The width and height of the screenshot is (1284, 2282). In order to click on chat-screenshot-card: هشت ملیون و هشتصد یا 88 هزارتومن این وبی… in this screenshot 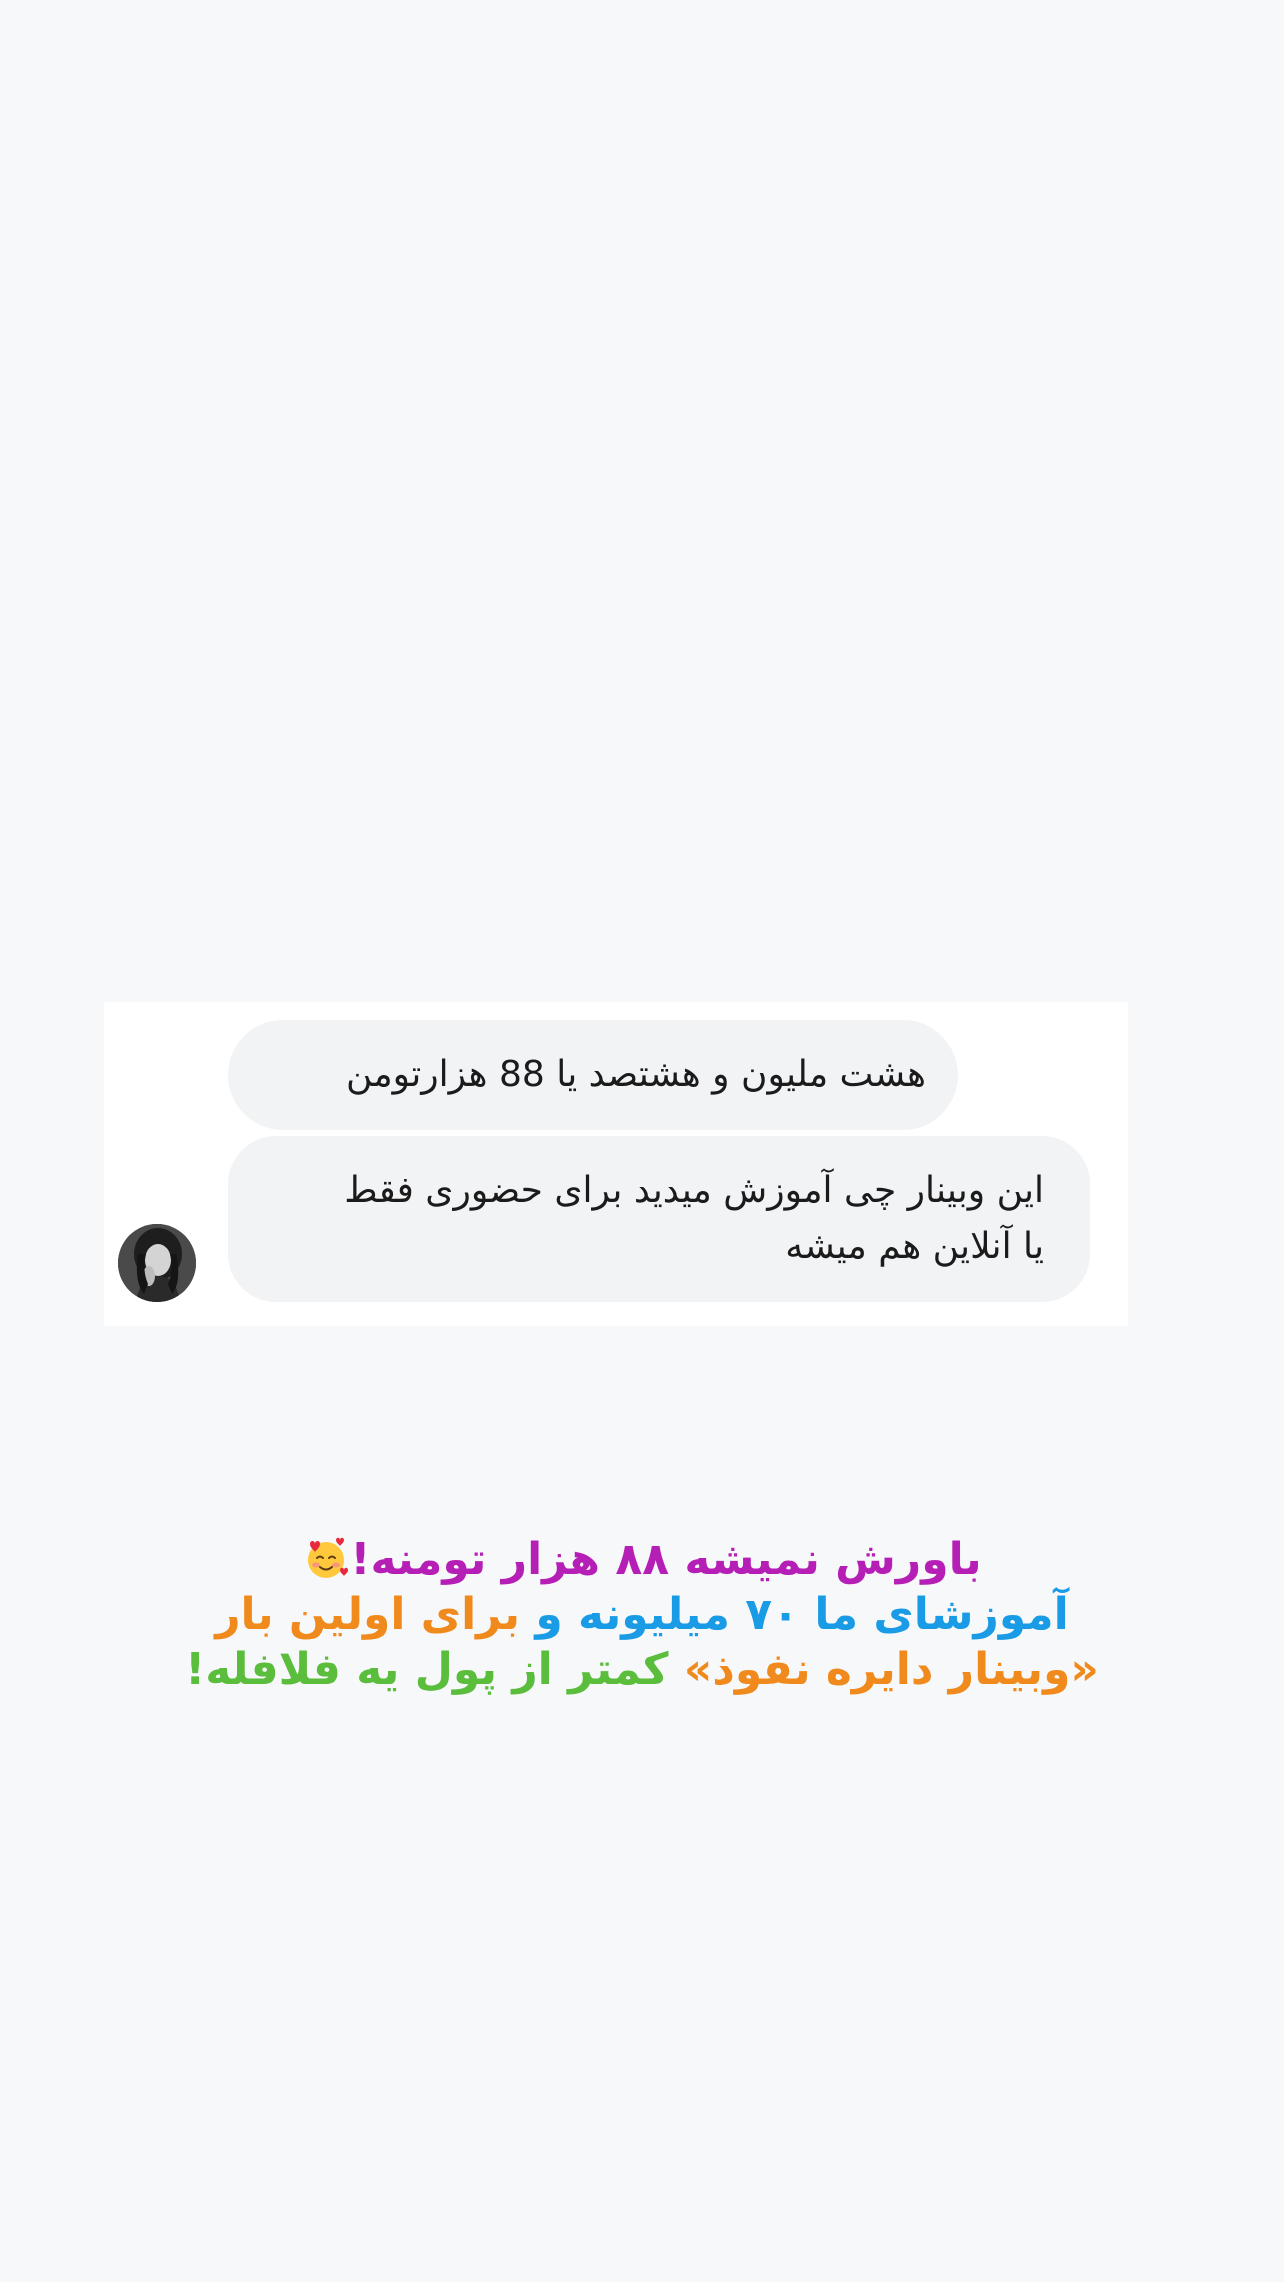, I will do `click(616, 1164)`.